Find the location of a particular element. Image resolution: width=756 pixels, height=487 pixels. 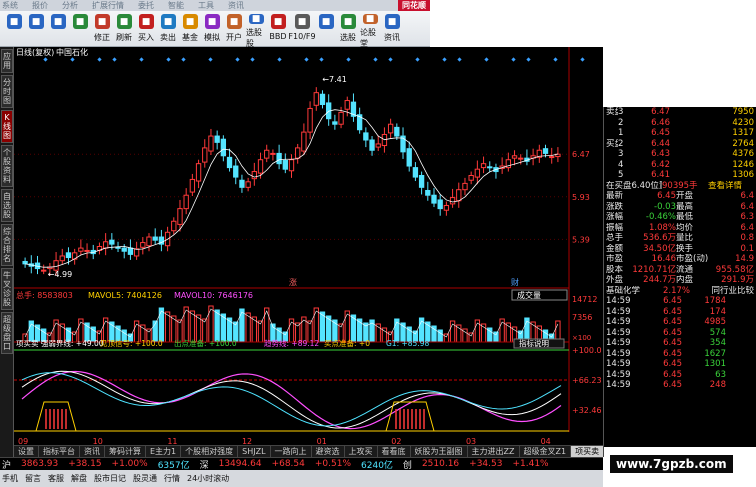

position-link: 查看详情 is located at coordinates (725, 185).